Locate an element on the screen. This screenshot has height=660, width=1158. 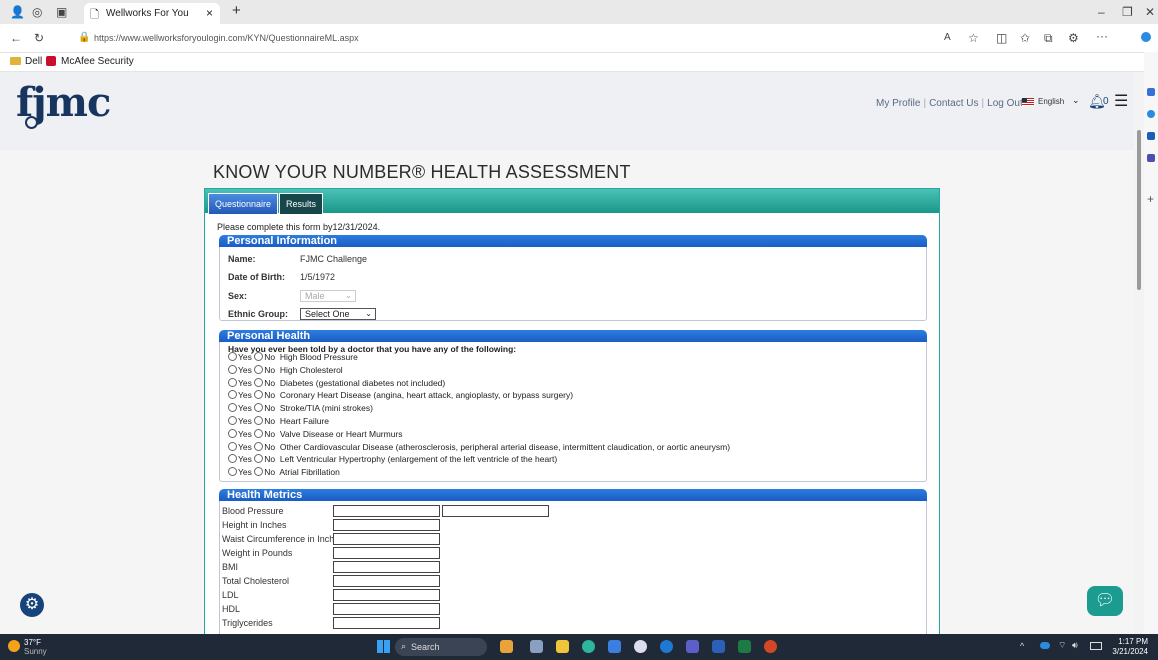
read-aloud-icon: A is located at coordinates (947, 38).